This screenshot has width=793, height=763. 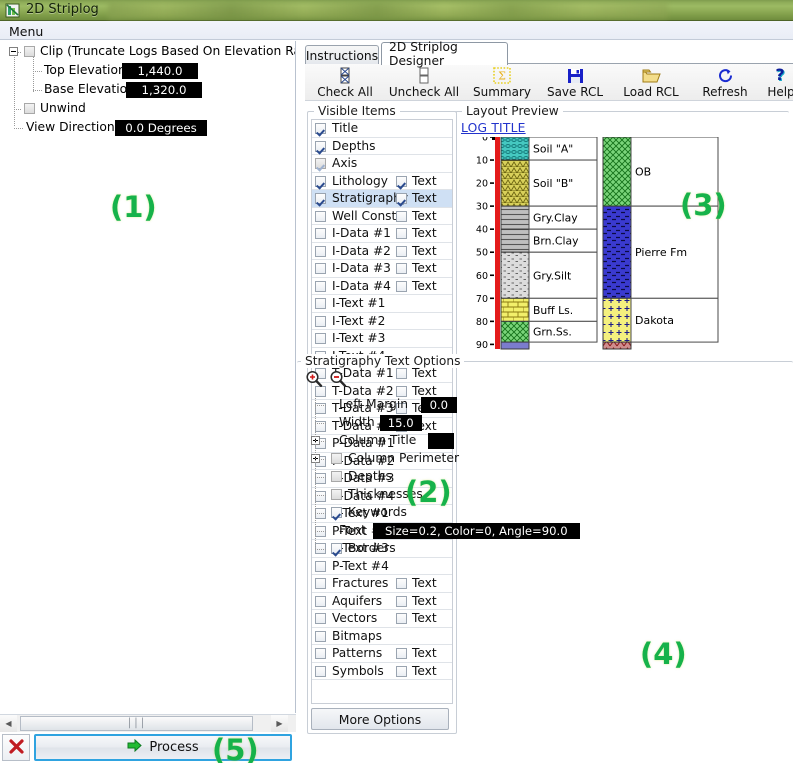 I want to click on scroll-thumb-grip-icon: │││, so click(x=136, y=723).